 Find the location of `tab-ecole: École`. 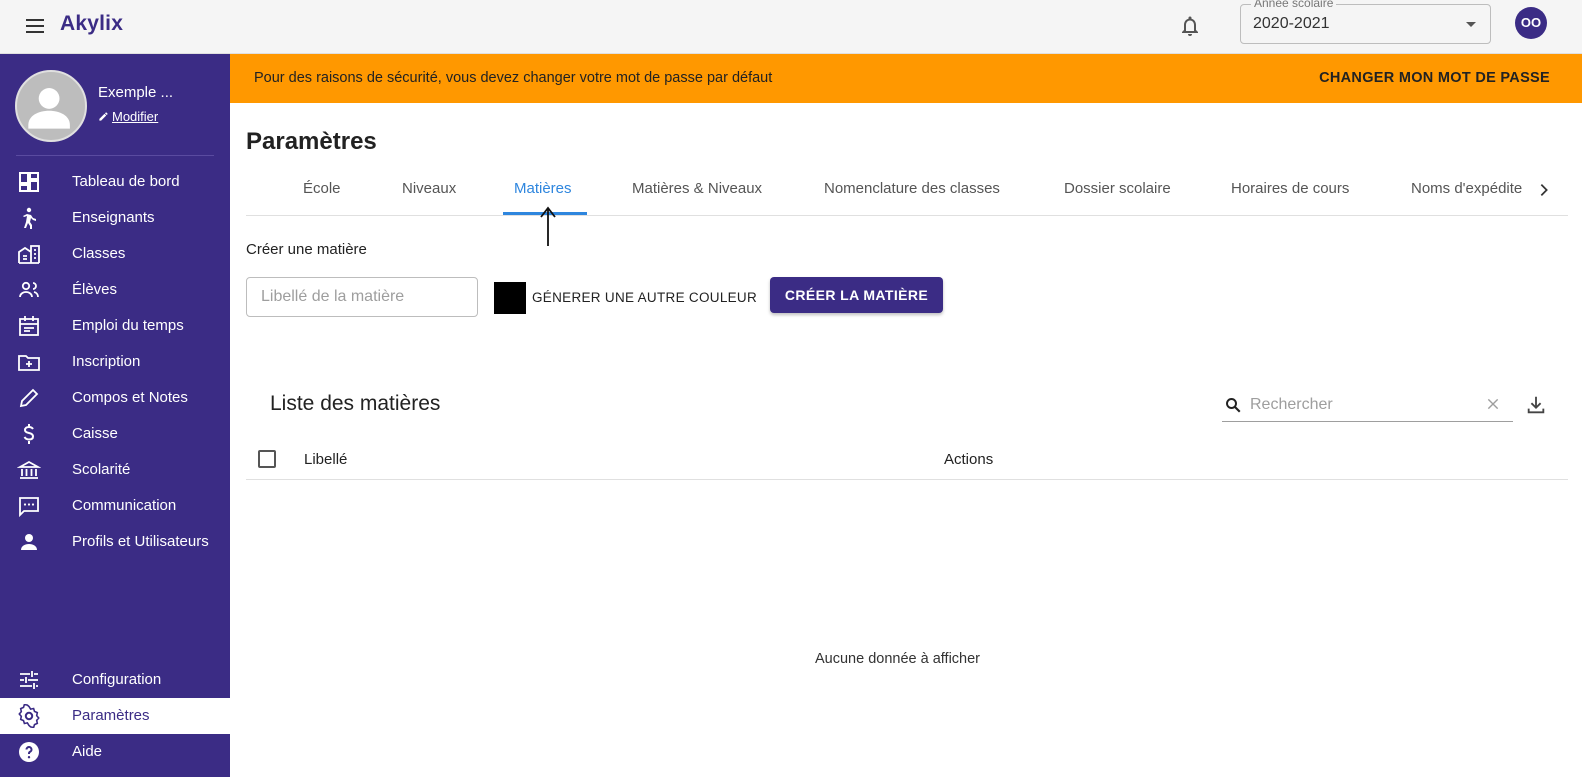

tab-ecole: École is located at coordinates (322, 192).